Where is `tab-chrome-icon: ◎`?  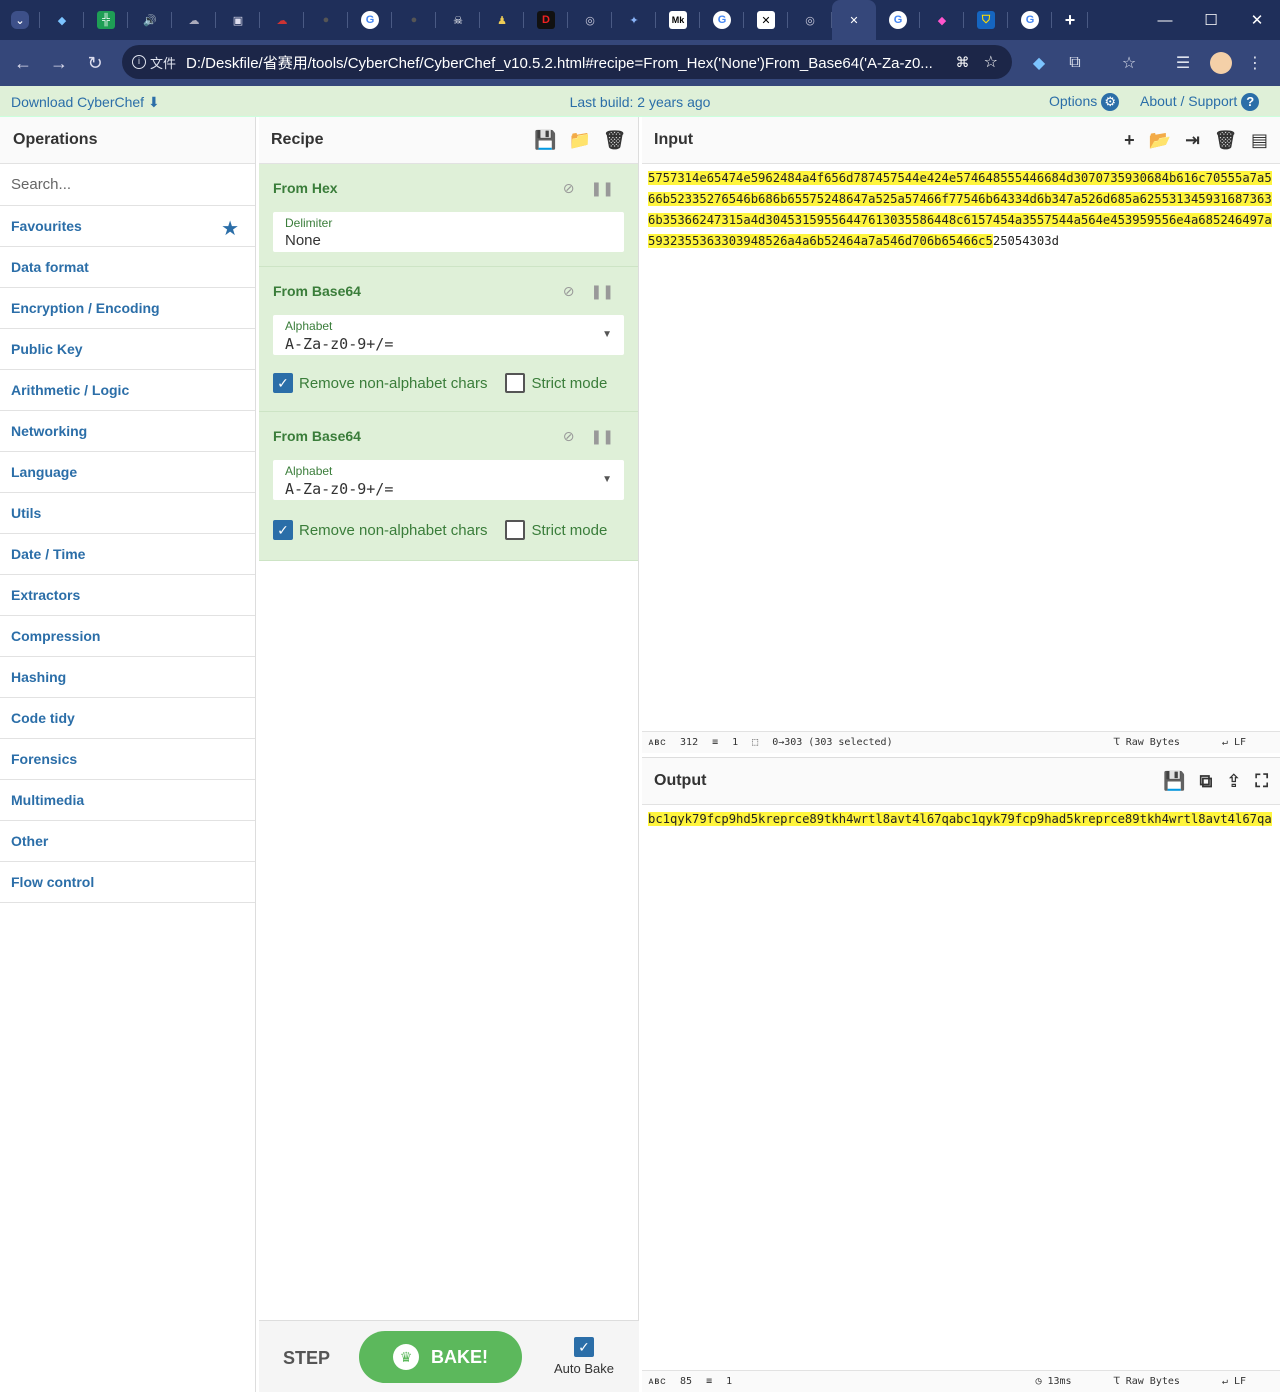 tab-chrome-icon: ◎ is located at coordinates (590, 20).